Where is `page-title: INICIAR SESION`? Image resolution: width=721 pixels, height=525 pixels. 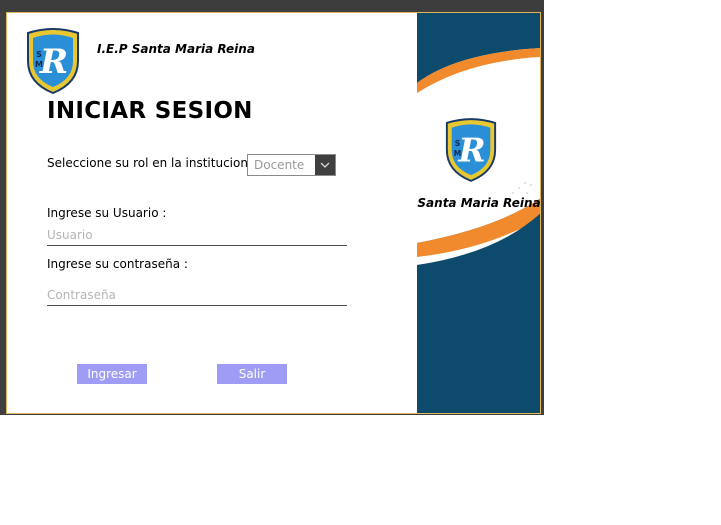 page-title: INICIAR SESION is located at coordinates (150, 111).